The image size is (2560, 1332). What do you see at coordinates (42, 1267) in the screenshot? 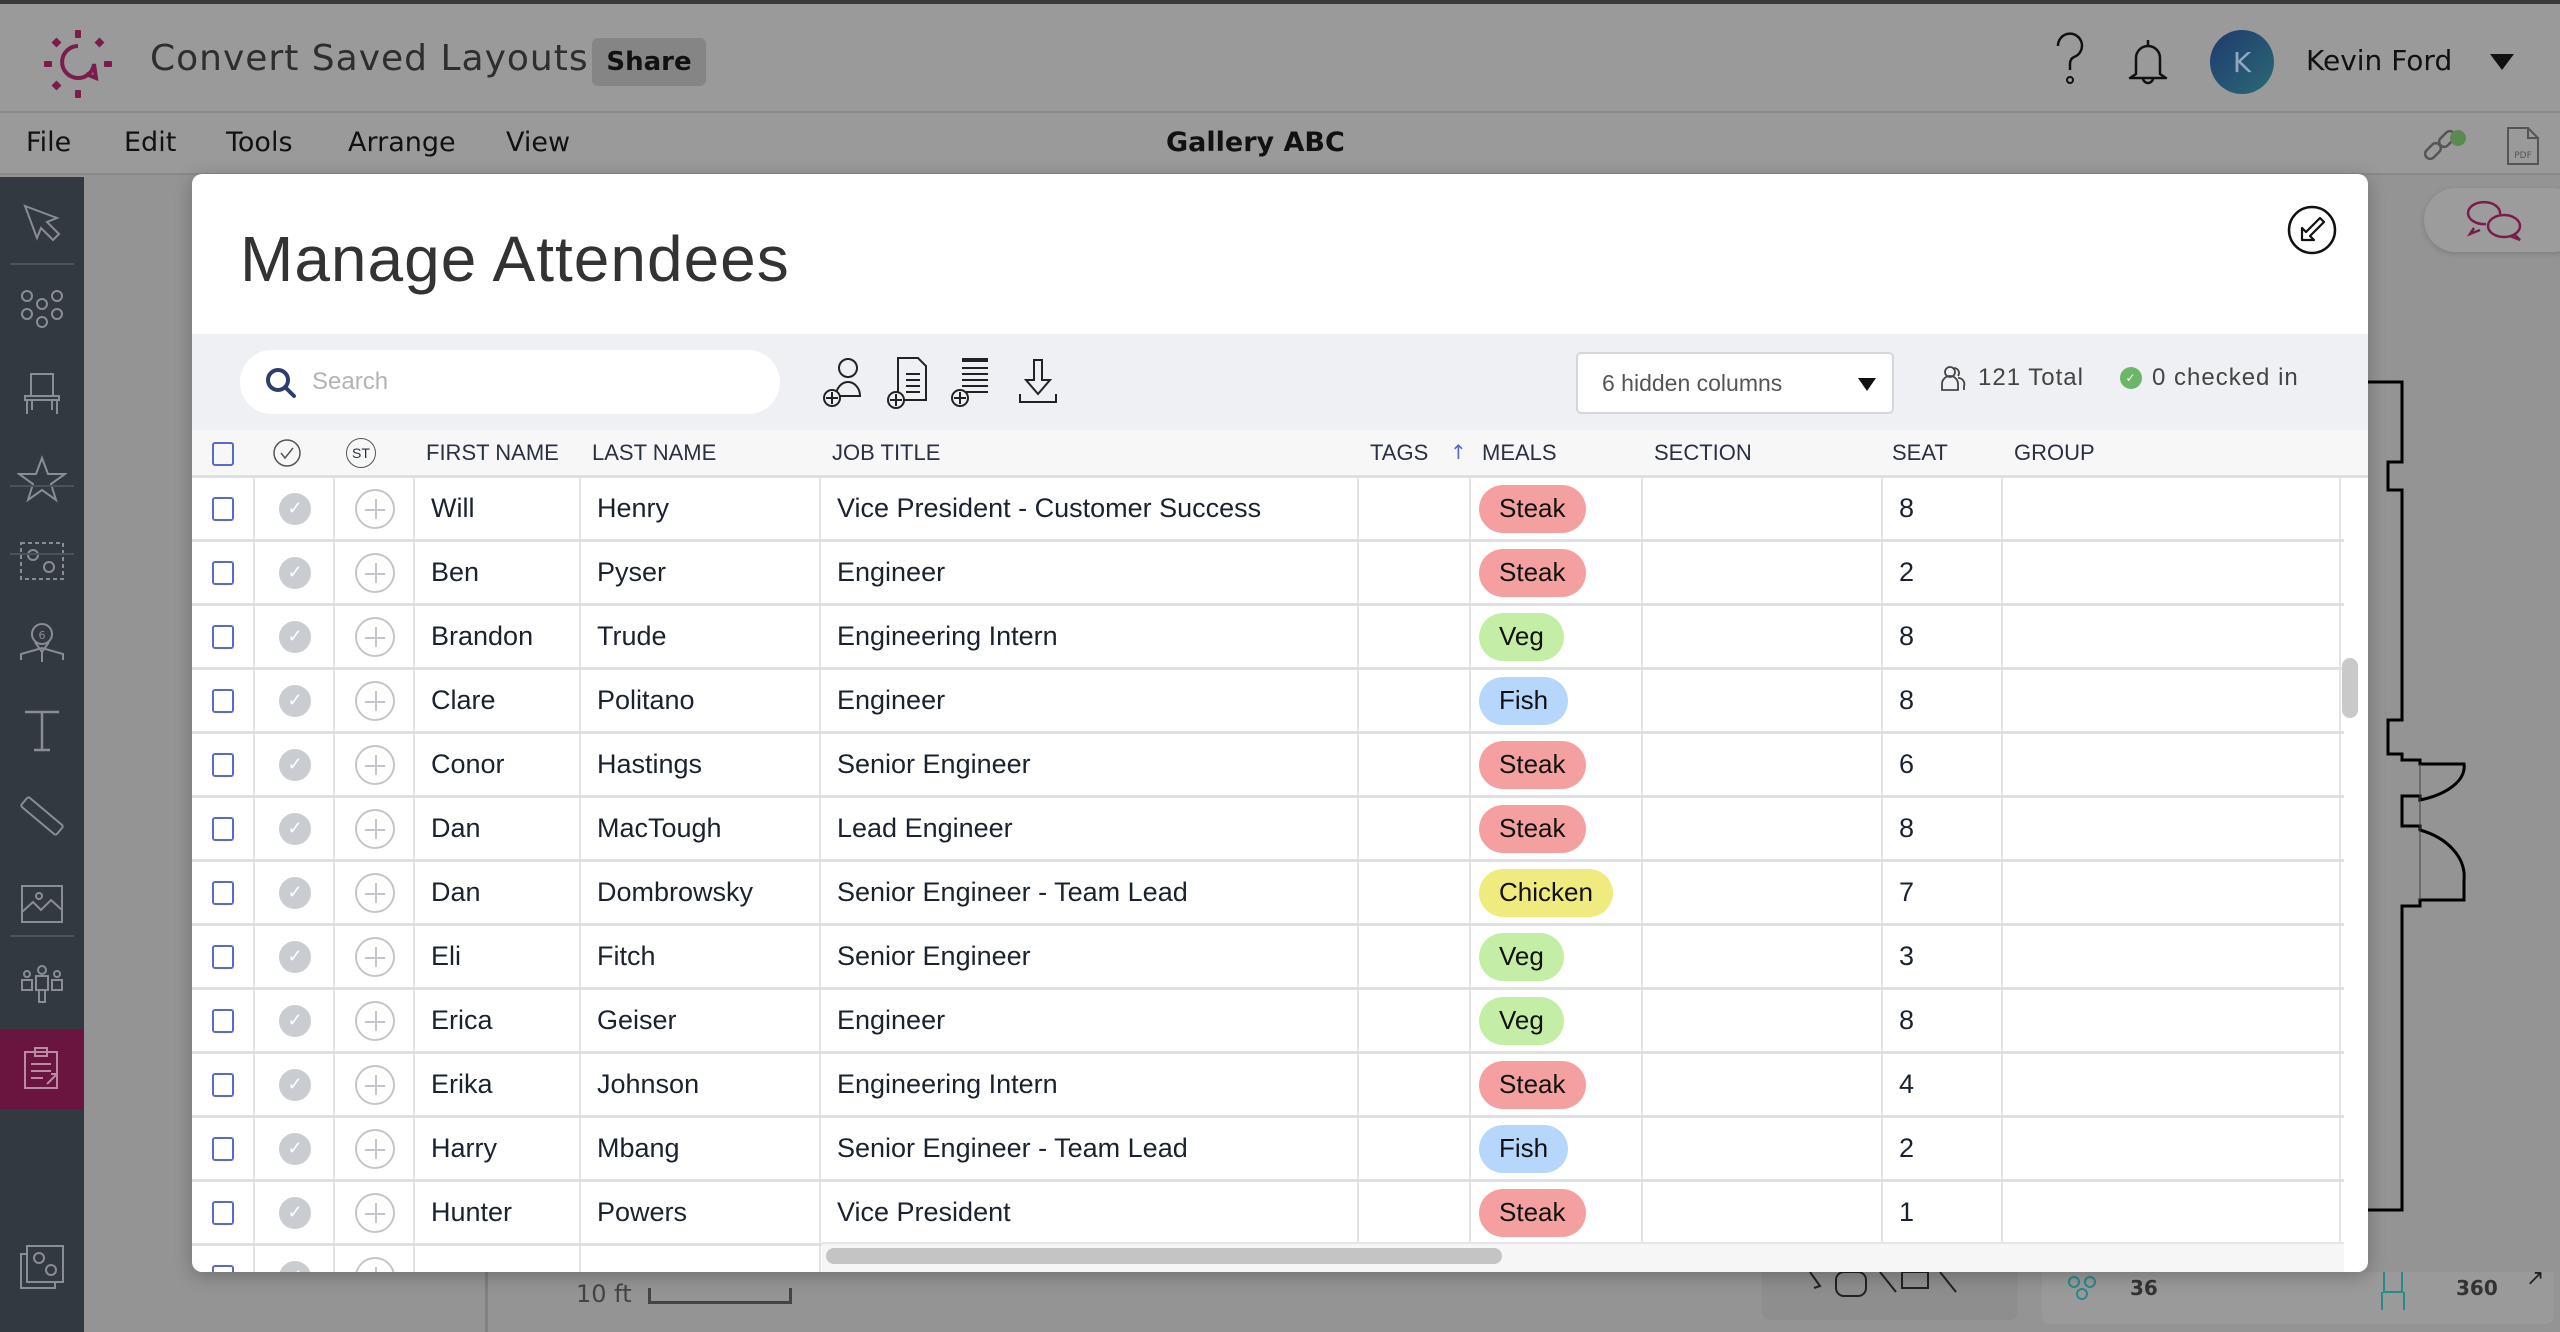
I see `sidebar-item-layouts` at bounding box center [42, 1267].